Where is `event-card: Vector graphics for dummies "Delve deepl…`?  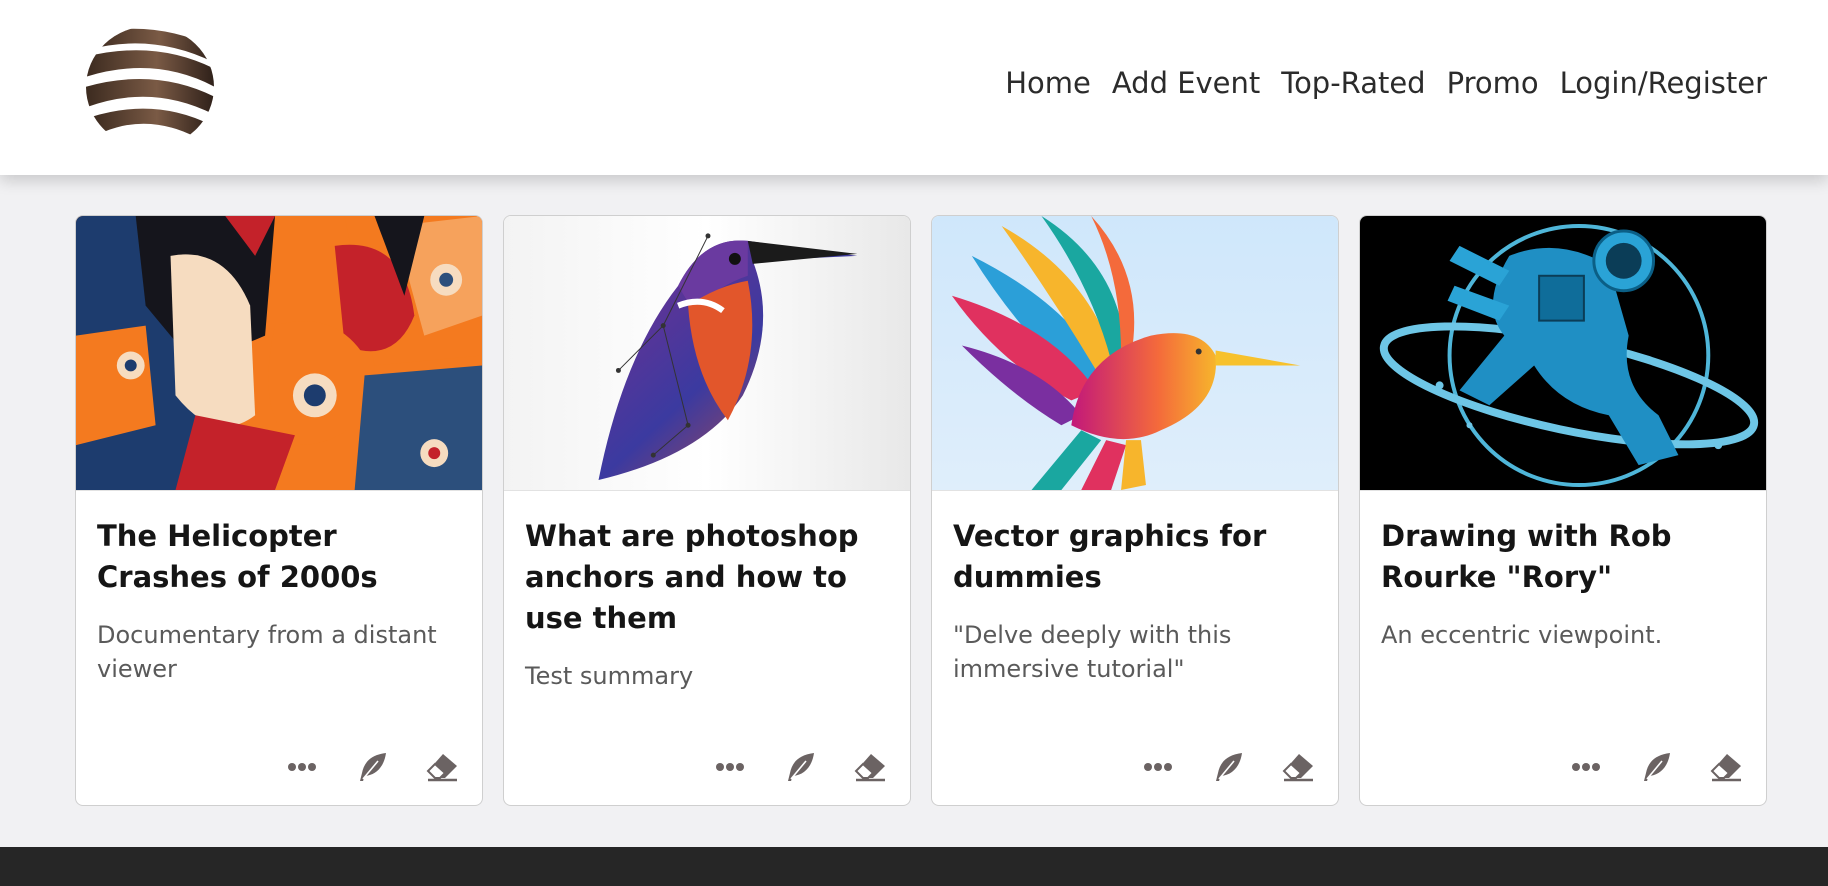
event-card: Vector graphics for dummies "Delve deepl… is located at coordinates (1135, 510).